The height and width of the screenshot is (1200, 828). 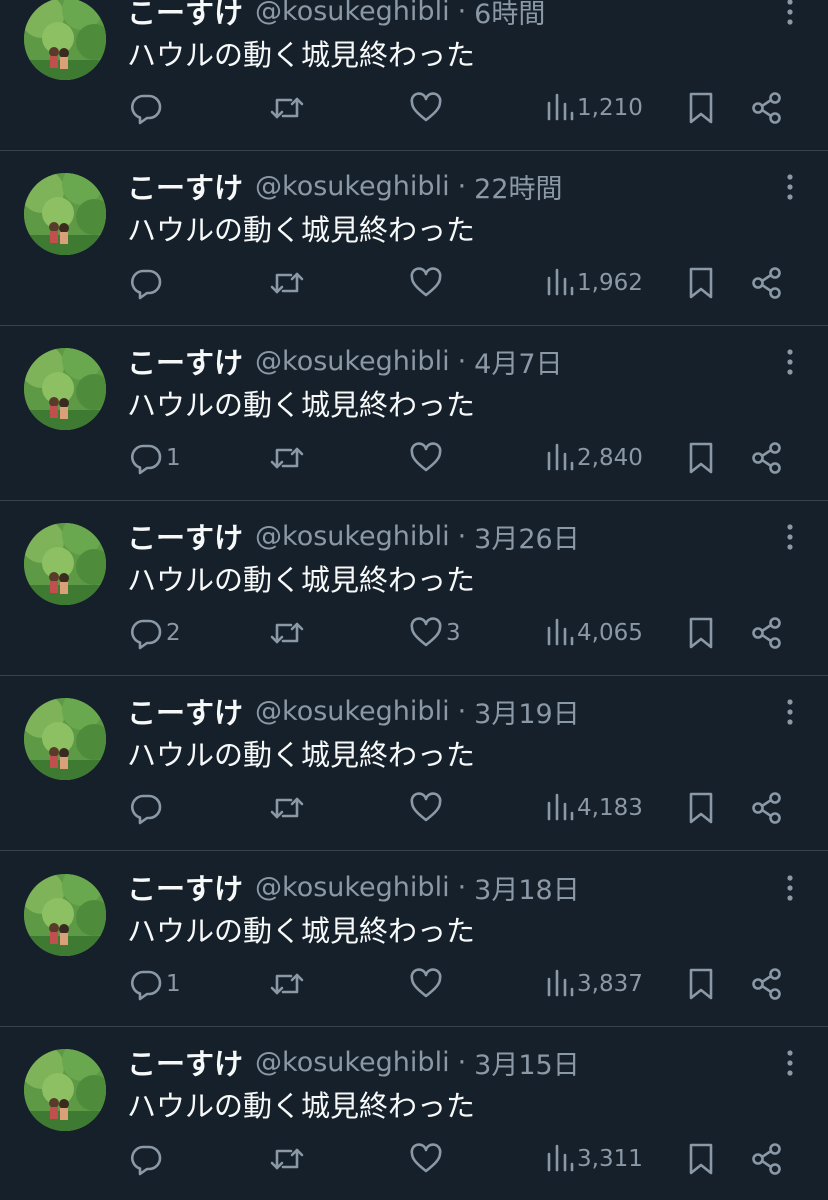 What do you see at coordinates (518, 361) in the screenshot?
I see `timestamp: 4月7日` at bounding box center [518, 361].